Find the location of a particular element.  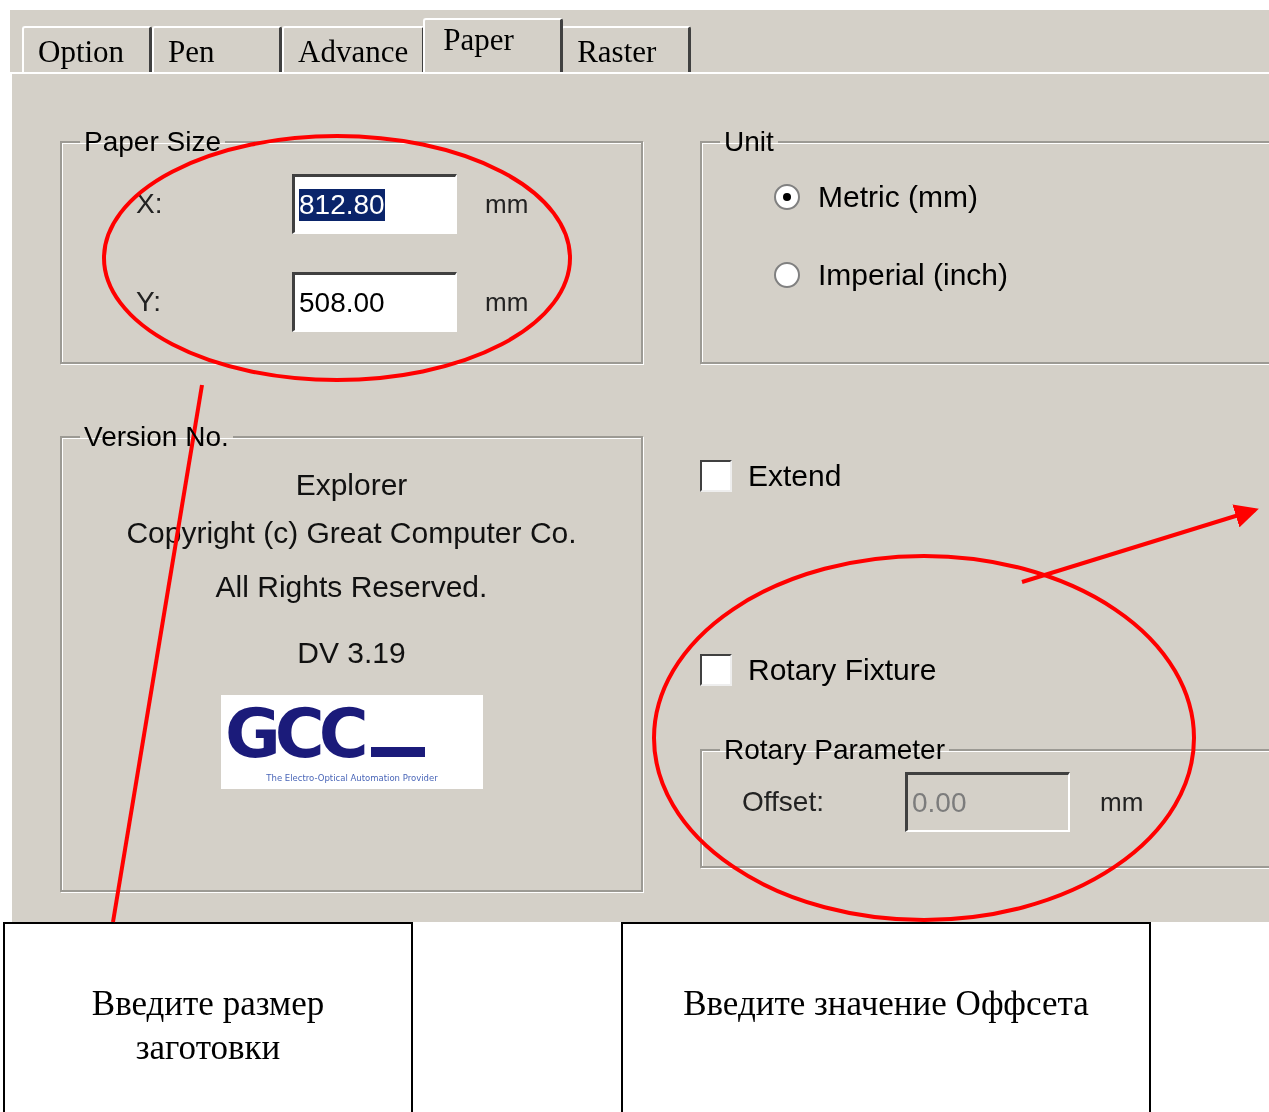

input-field: 812.80 is located at coordinates (374, 204).